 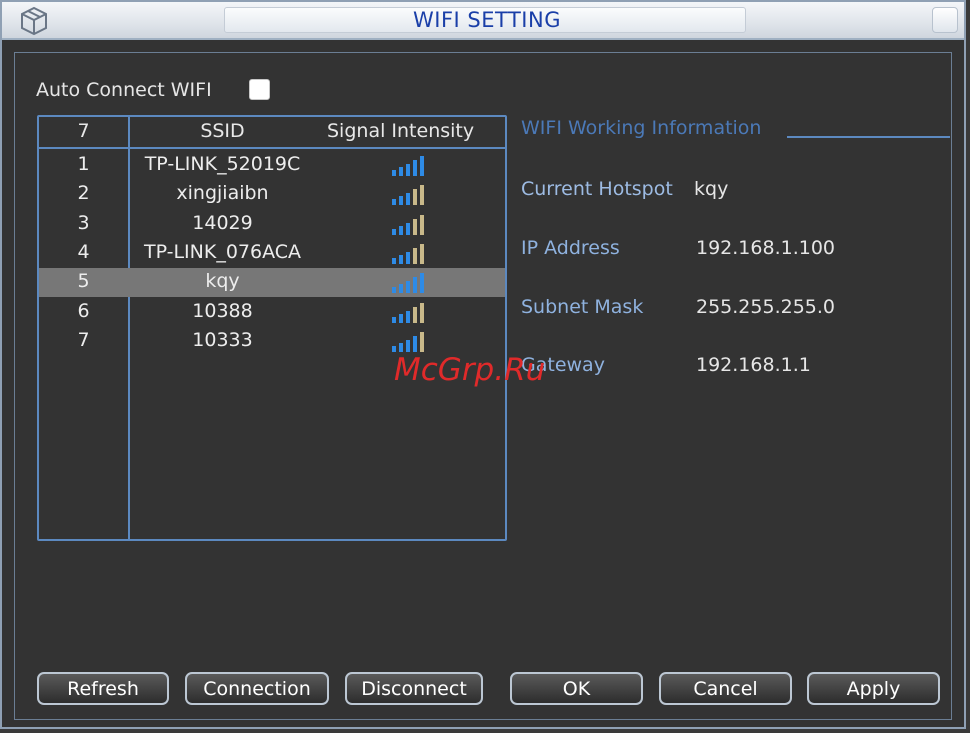 What do you see at coordinates (753, 365) in the screenshot?
I see `gateway-value: 192.168.1.1` at bounding box center [753, 365].